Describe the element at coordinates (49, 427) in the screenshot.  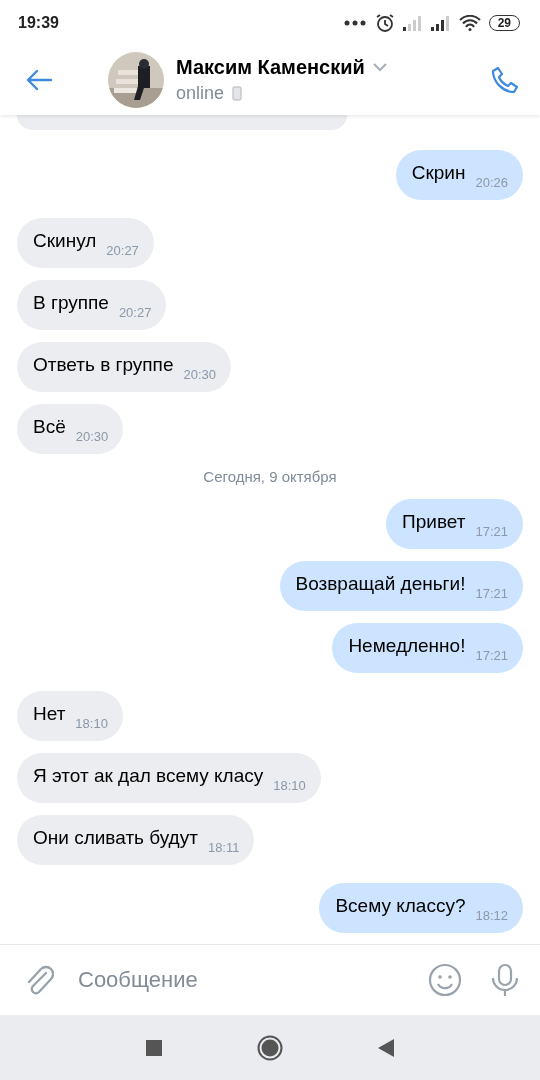
I see `message-text: Всё` at that location.